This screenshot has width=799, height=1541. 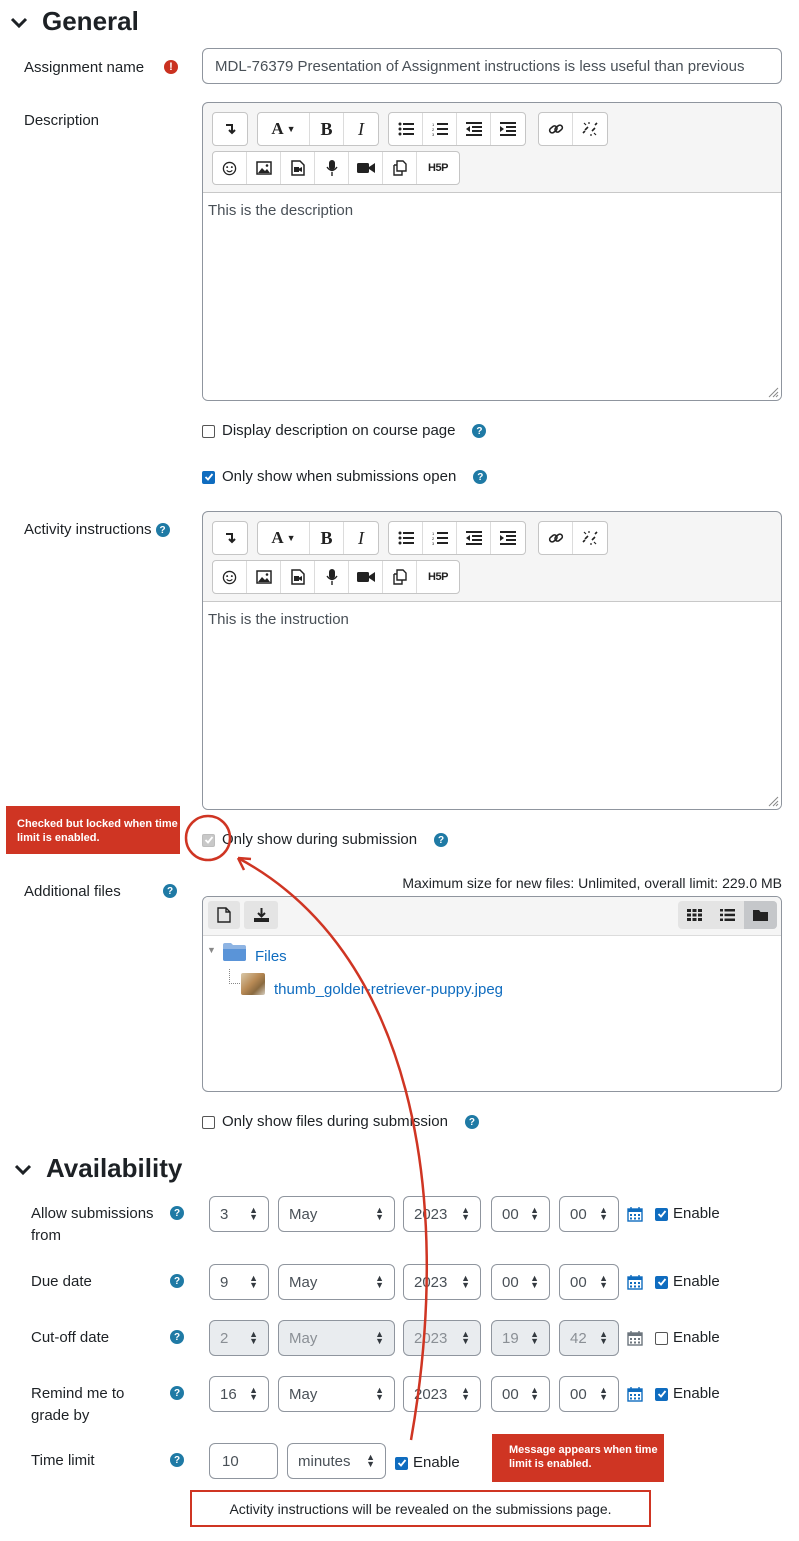 What do you see at coordinates (97, 1168) in the screenshot?
I see `availability-section-header: Availability` at bounding box center [97, 1168].